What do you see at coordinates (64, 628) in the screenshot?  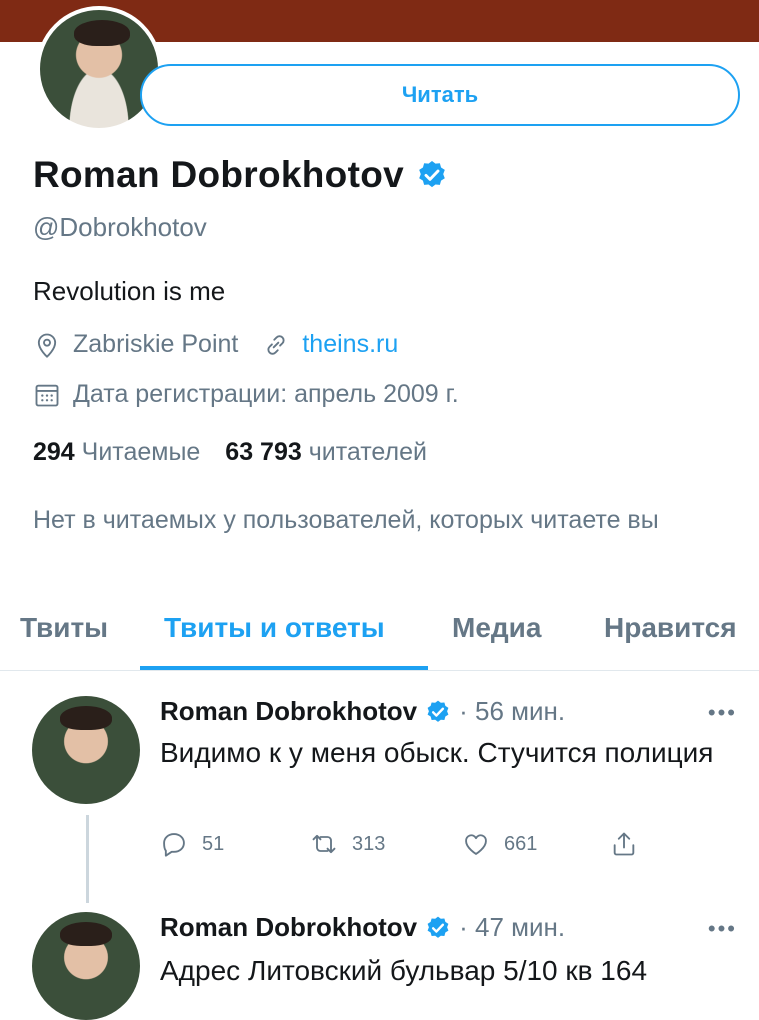 I see `tab-tweets: Твиты` at bounding box center [64, 628].